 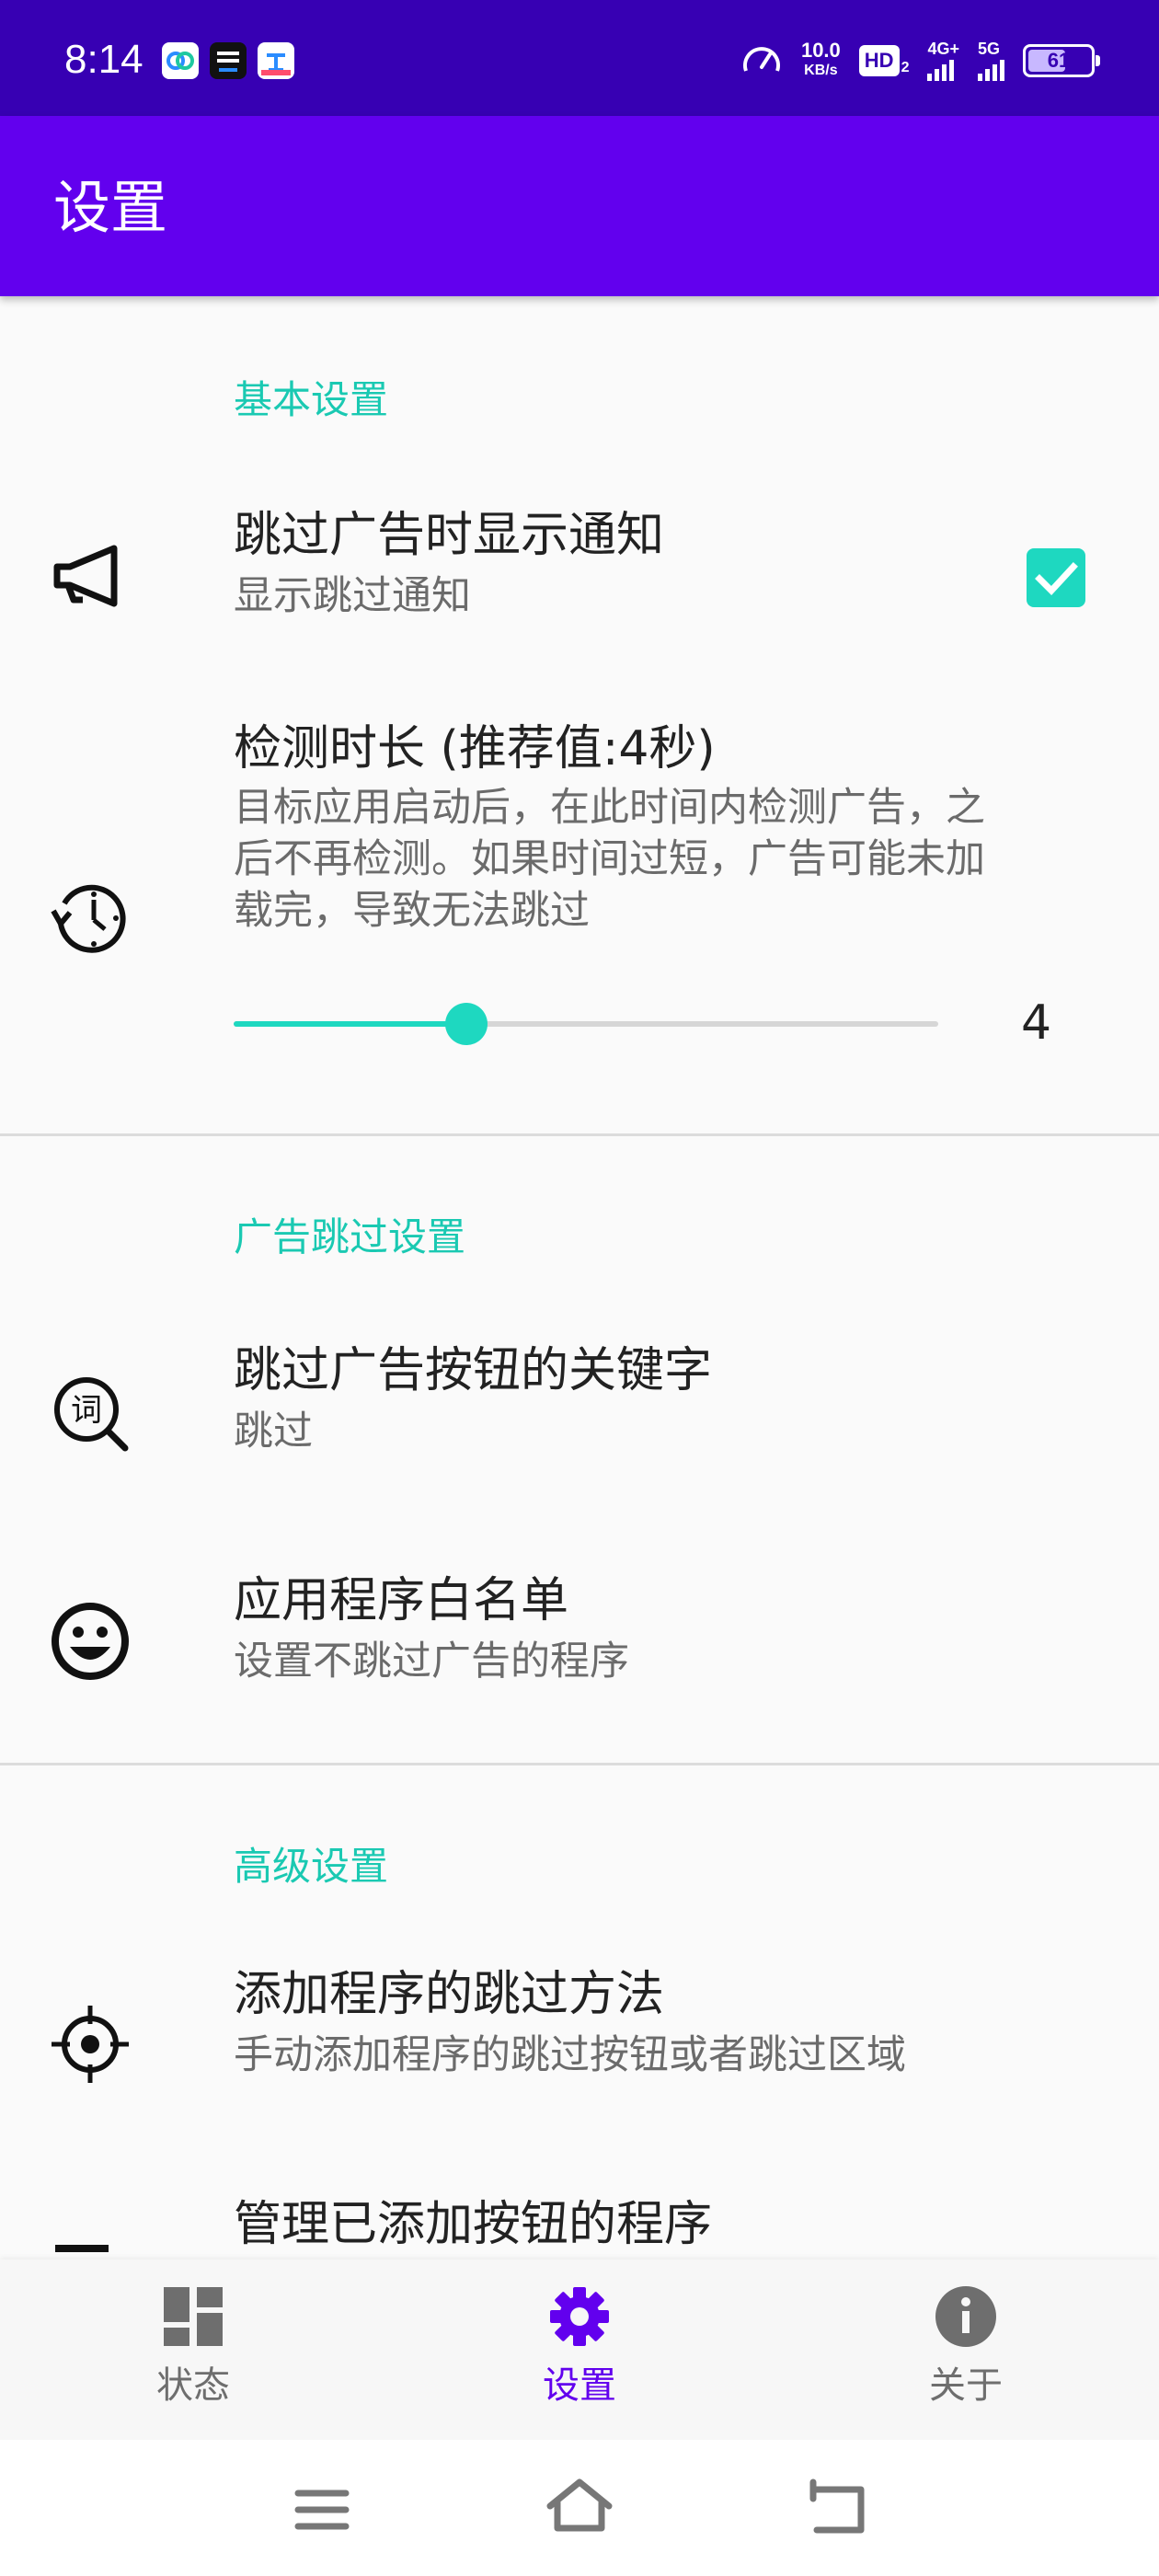 What do you see at coordinates (449, 1994) in the screenshot?
I see `pref-title: 添加程序的跳过方法` at bounding box center [449, 1994].